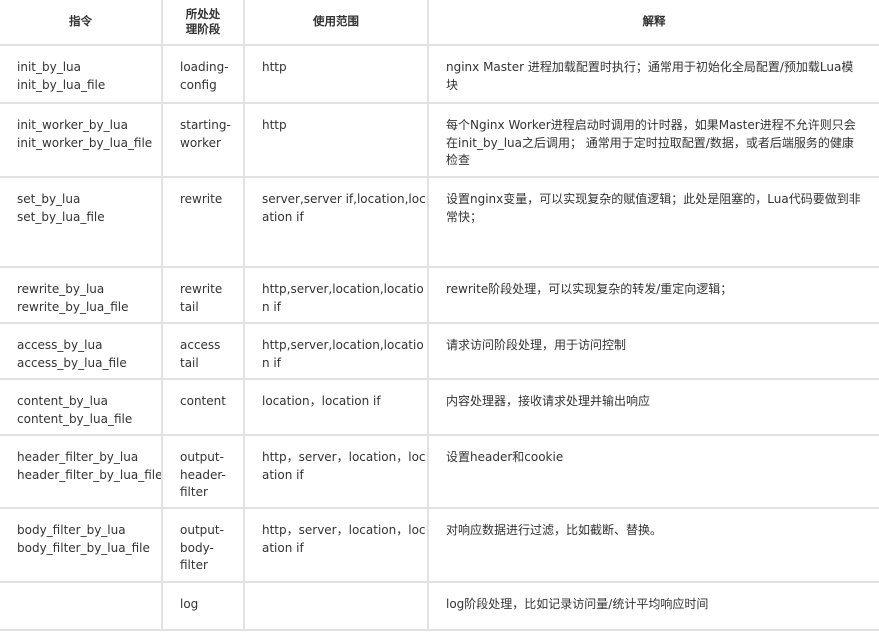 Image resolution: width=879 pixels, height=635 pixels. Describe the element at coordinates (203, 222) in the screenshot. I see `phase-cell: rewrite` at that location.